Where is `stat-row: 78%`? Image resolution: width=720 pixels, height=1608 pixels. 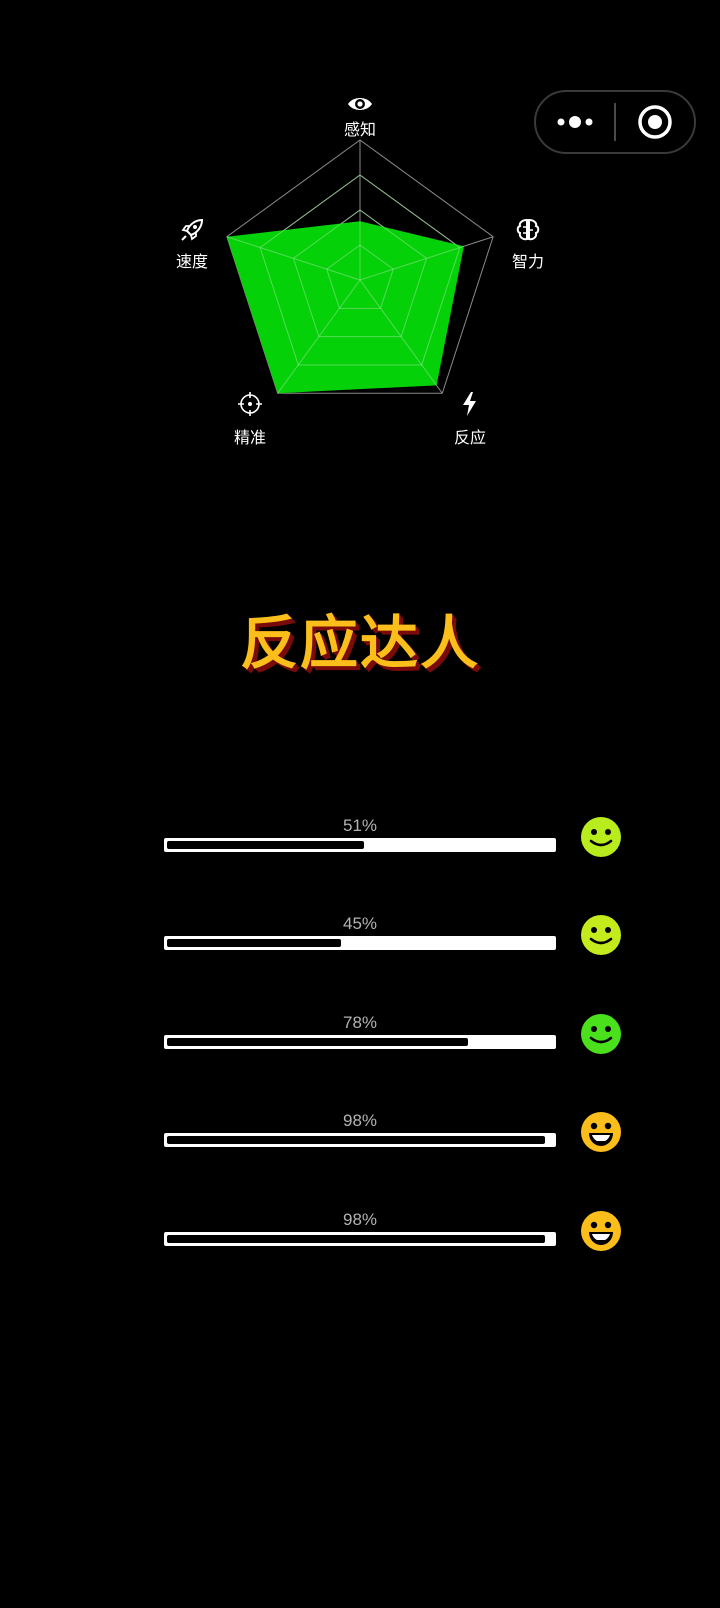
stat-row: 78% is located at coordinates (394, 1043).